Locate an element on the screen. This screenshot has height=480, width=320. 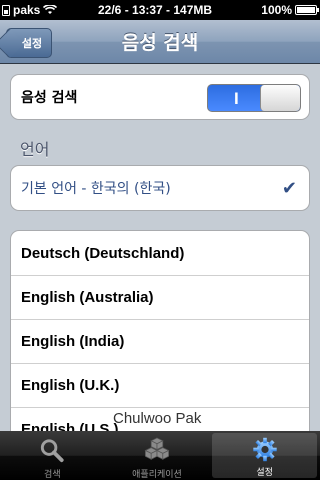
selected-language-cell: 기본 언어 - 한국의 (한국) ✔ is located at coordinates (160, 188).